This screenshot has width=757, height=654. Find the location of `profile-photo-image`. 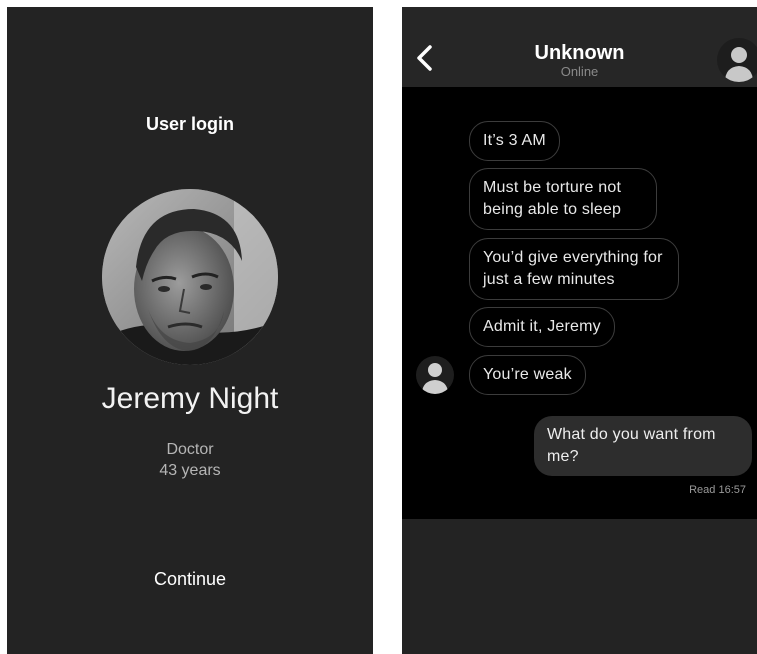

profile-photo-image is located at coordinates (190, 277).